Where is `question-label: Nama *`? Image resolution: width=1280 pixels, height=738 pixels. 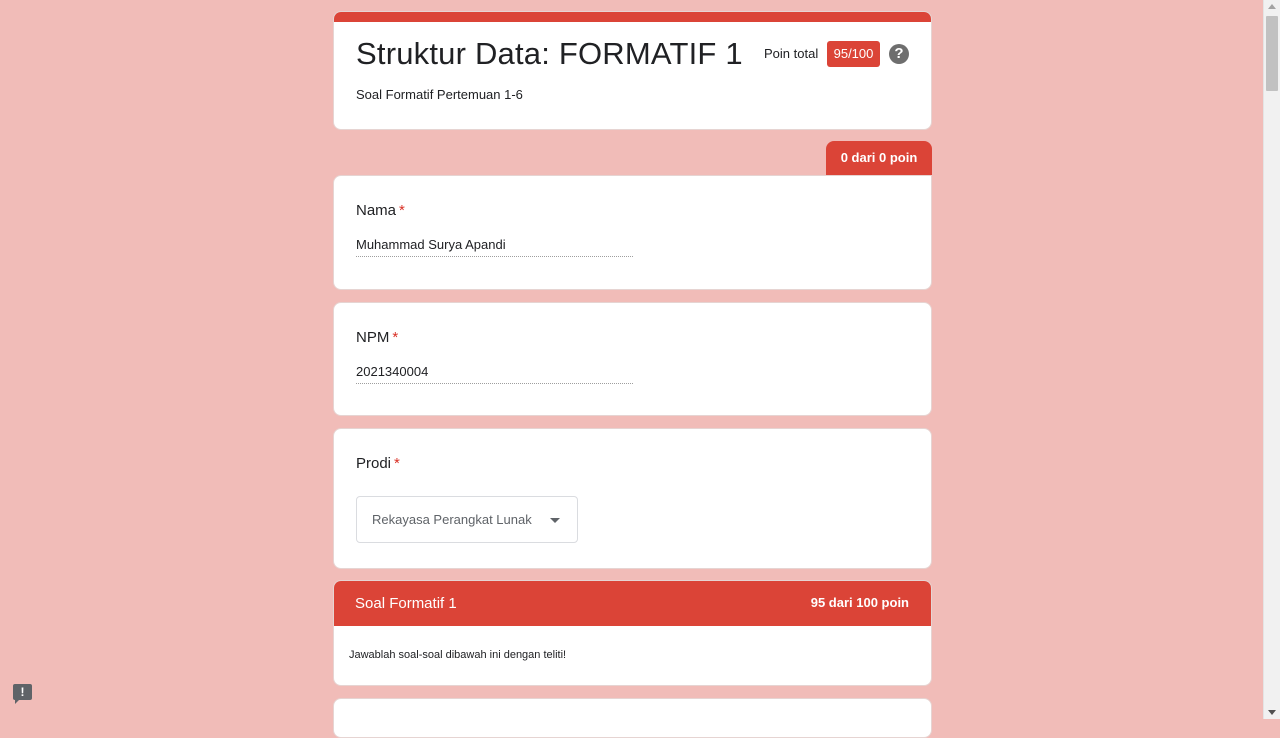 question-label: Nama * is located at coordinates (380, 210).